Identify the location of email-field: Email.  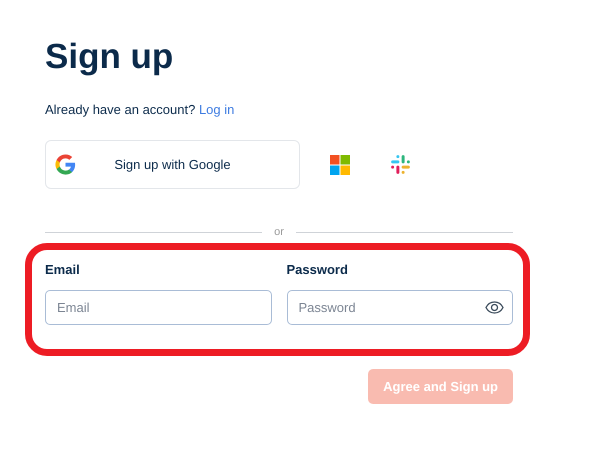
(158, 307).